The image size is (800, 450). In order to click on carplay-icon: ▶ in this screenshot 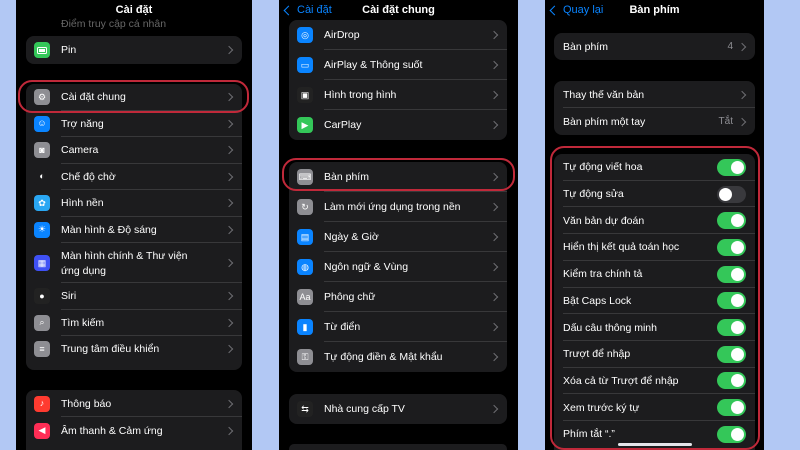, I will do `click(305, 125)`.